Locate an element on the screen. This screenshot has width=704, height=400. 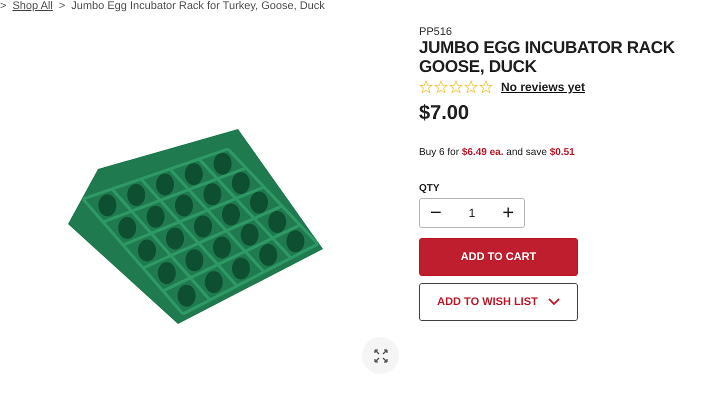
breadcrumb-link: Shop All is located at coordinates (32, 7).